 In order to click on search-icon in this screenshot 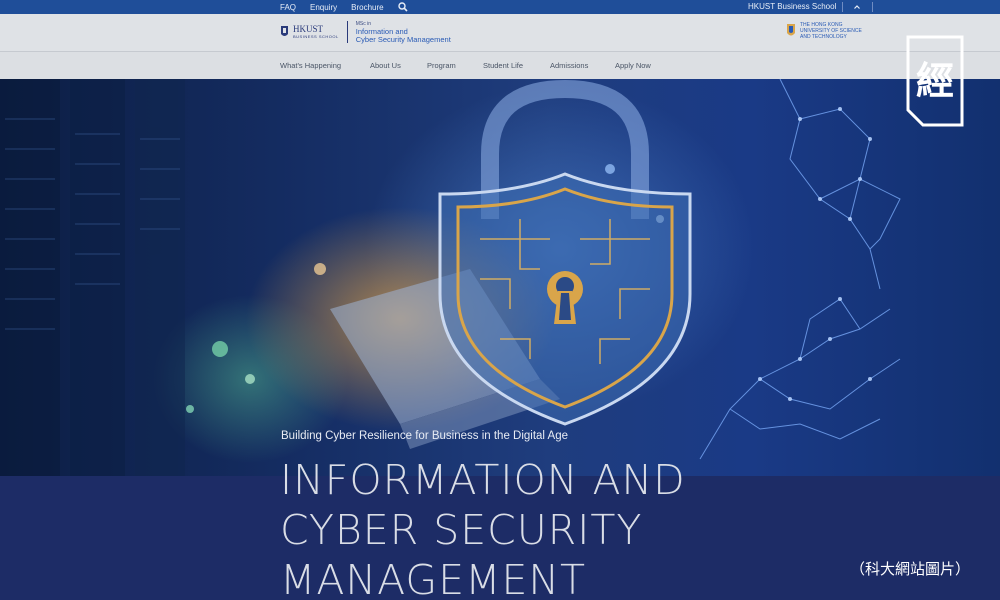, I will do `click(402, 7)`.